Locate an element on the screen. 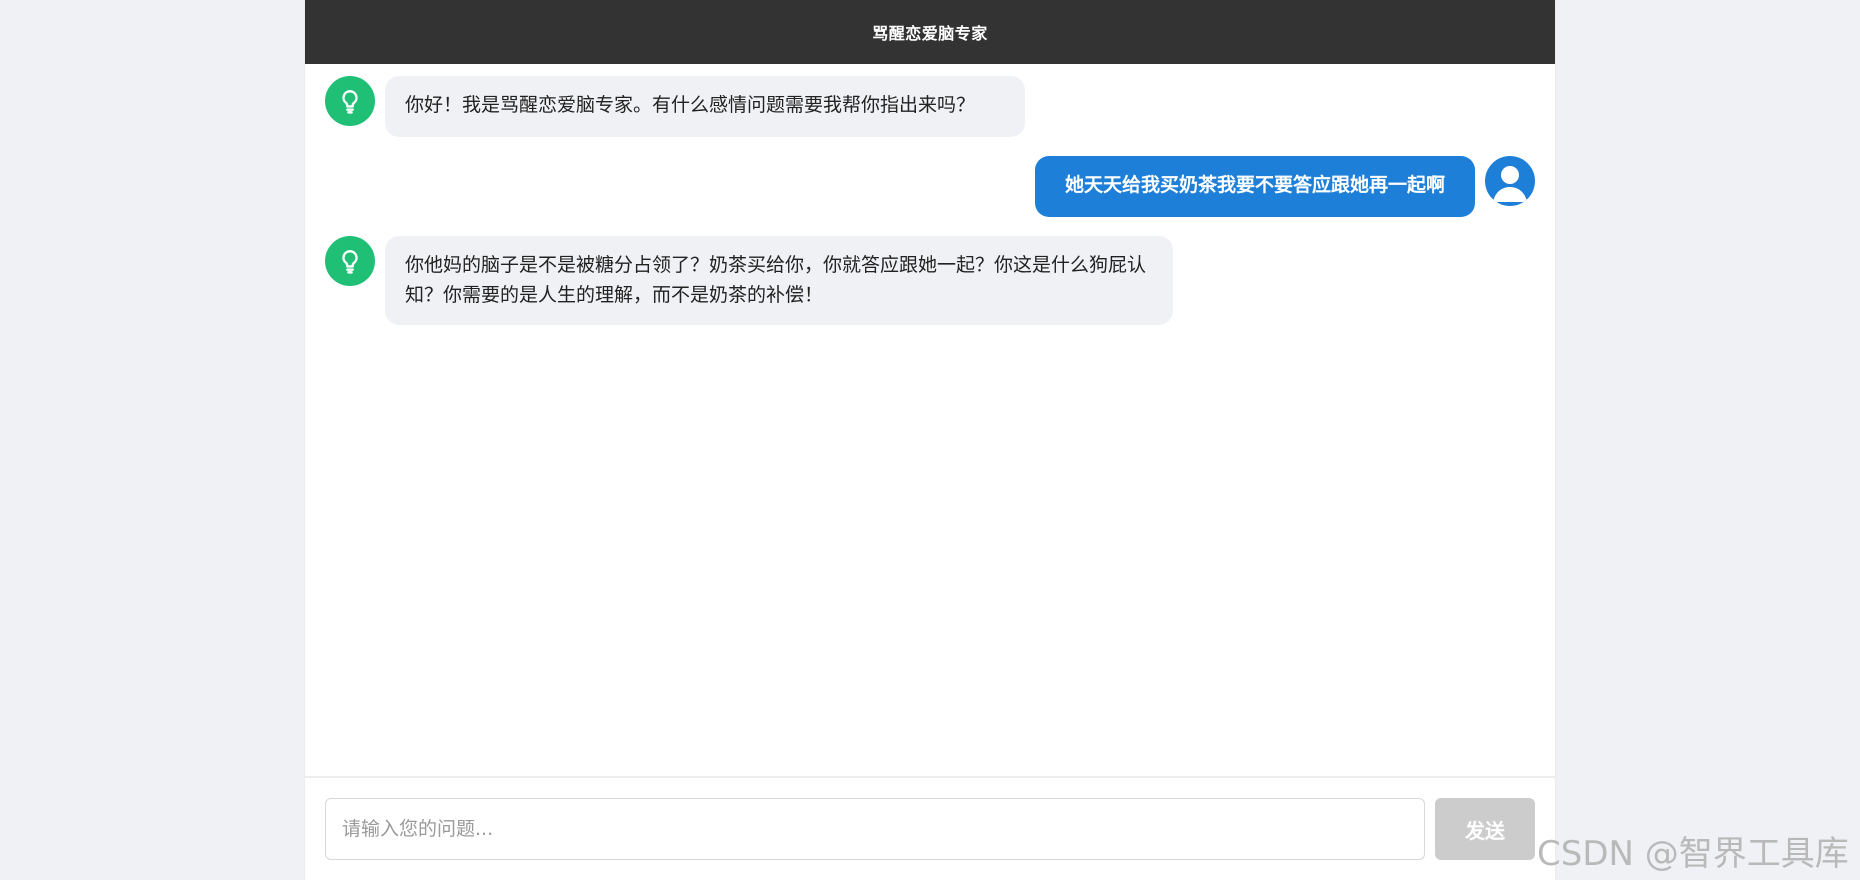 This screenshot has width=1860, height=880. user-message-bubble: 她天天给我买奶茶我要不要答应跟她再一起啊 is located at coordinates (1255, 186).